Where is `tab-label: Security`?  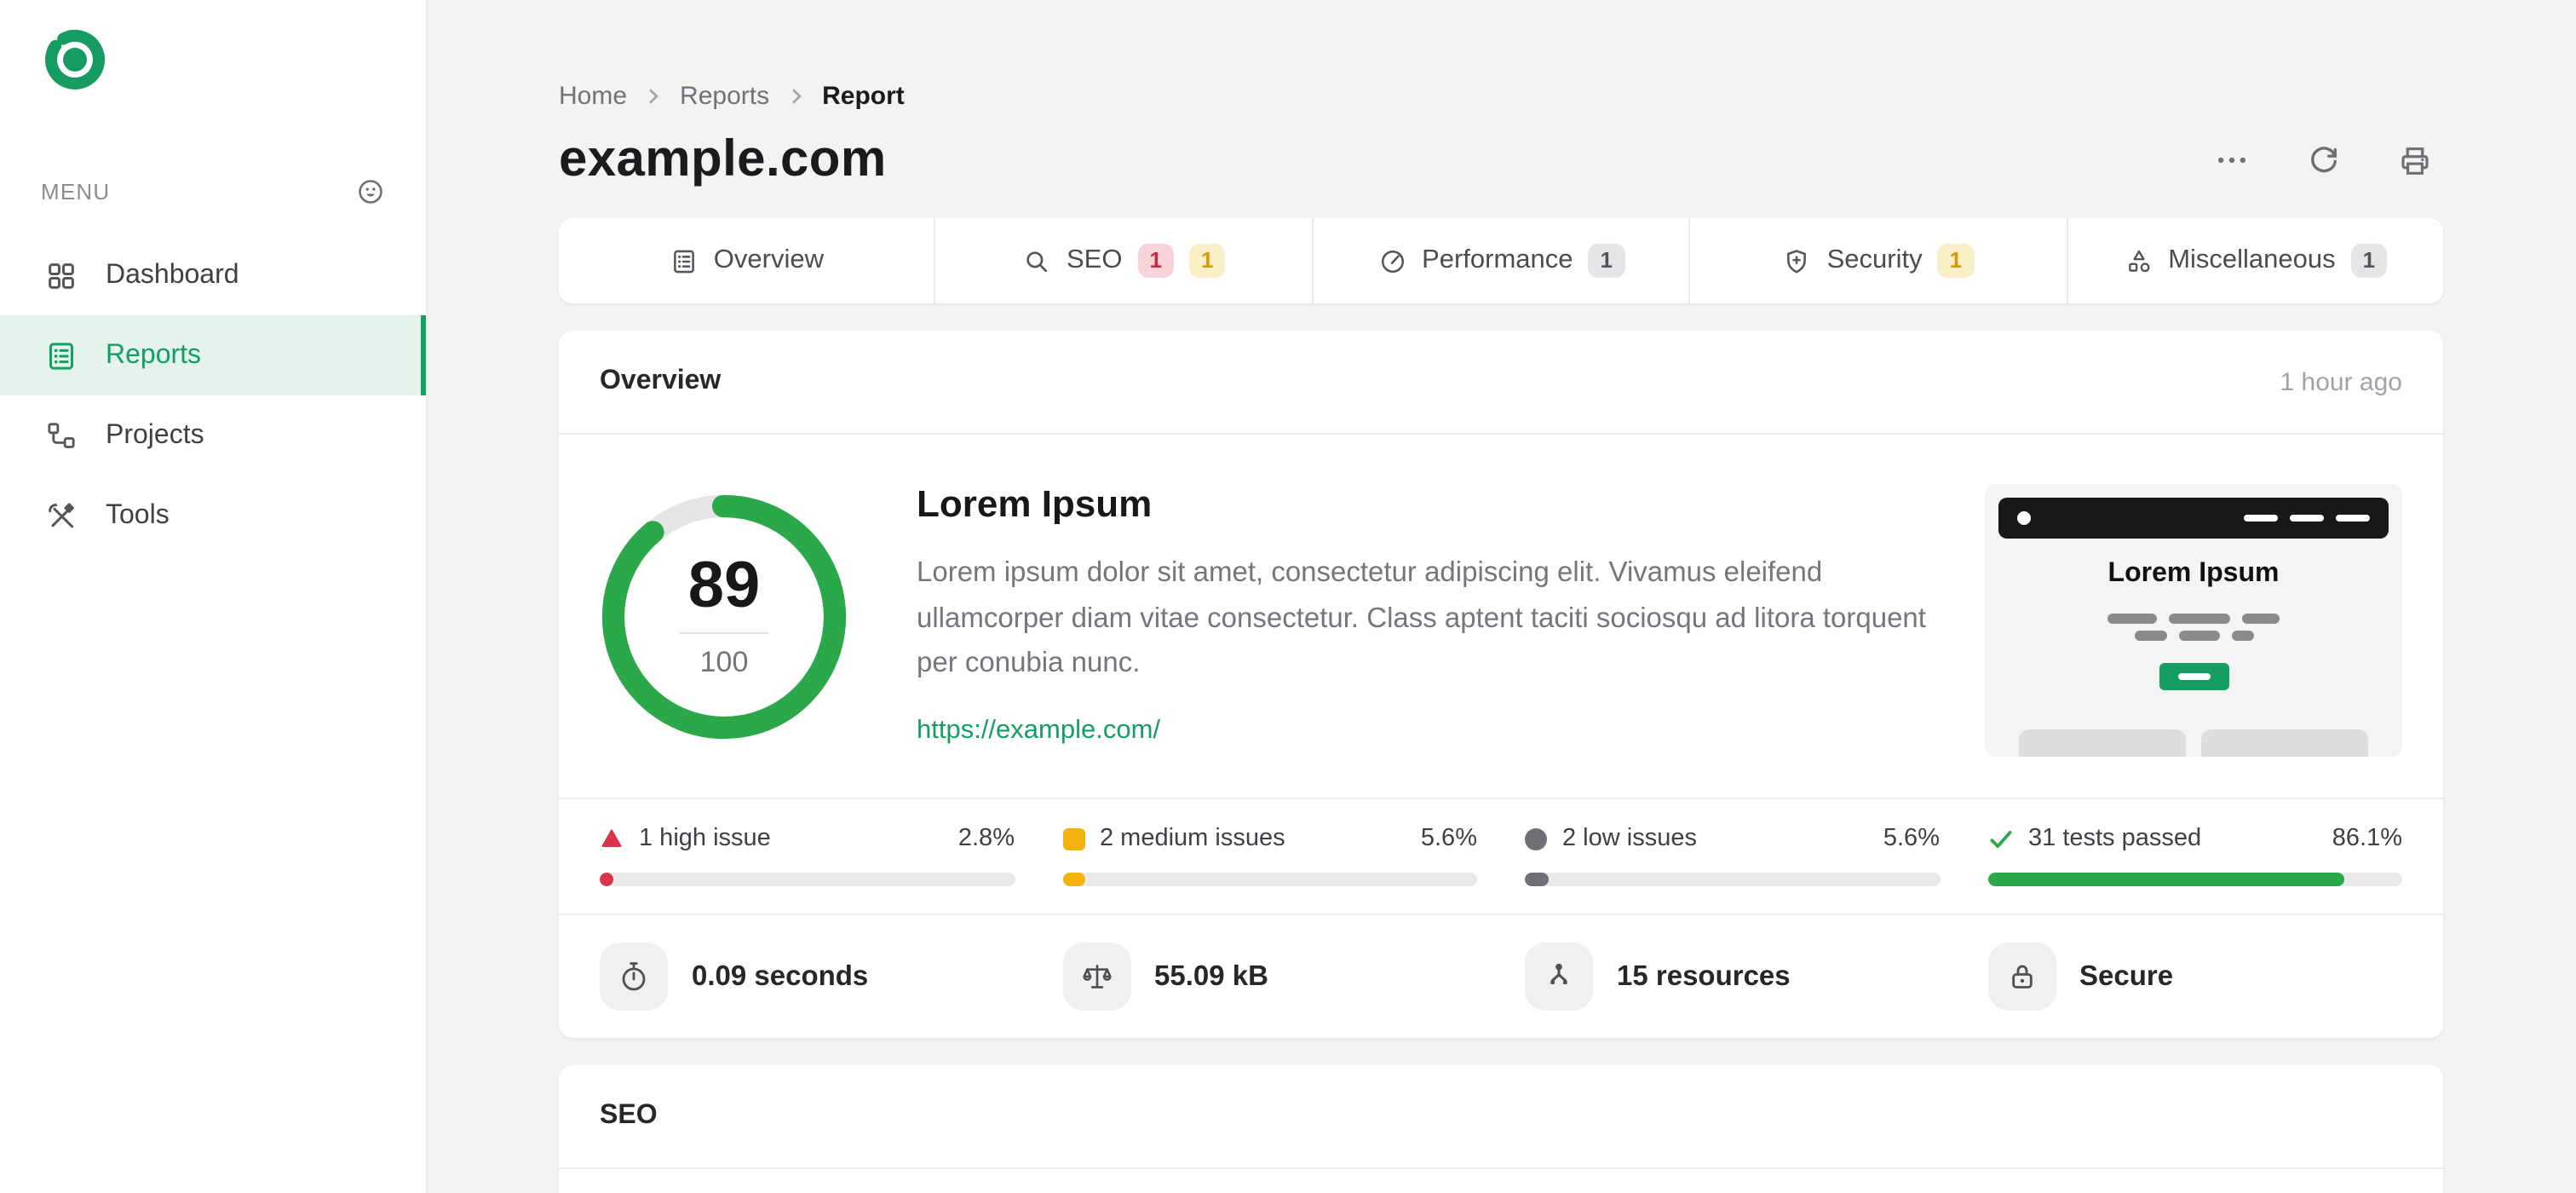
tab-label: Security is located at coordinates (1874, 259).